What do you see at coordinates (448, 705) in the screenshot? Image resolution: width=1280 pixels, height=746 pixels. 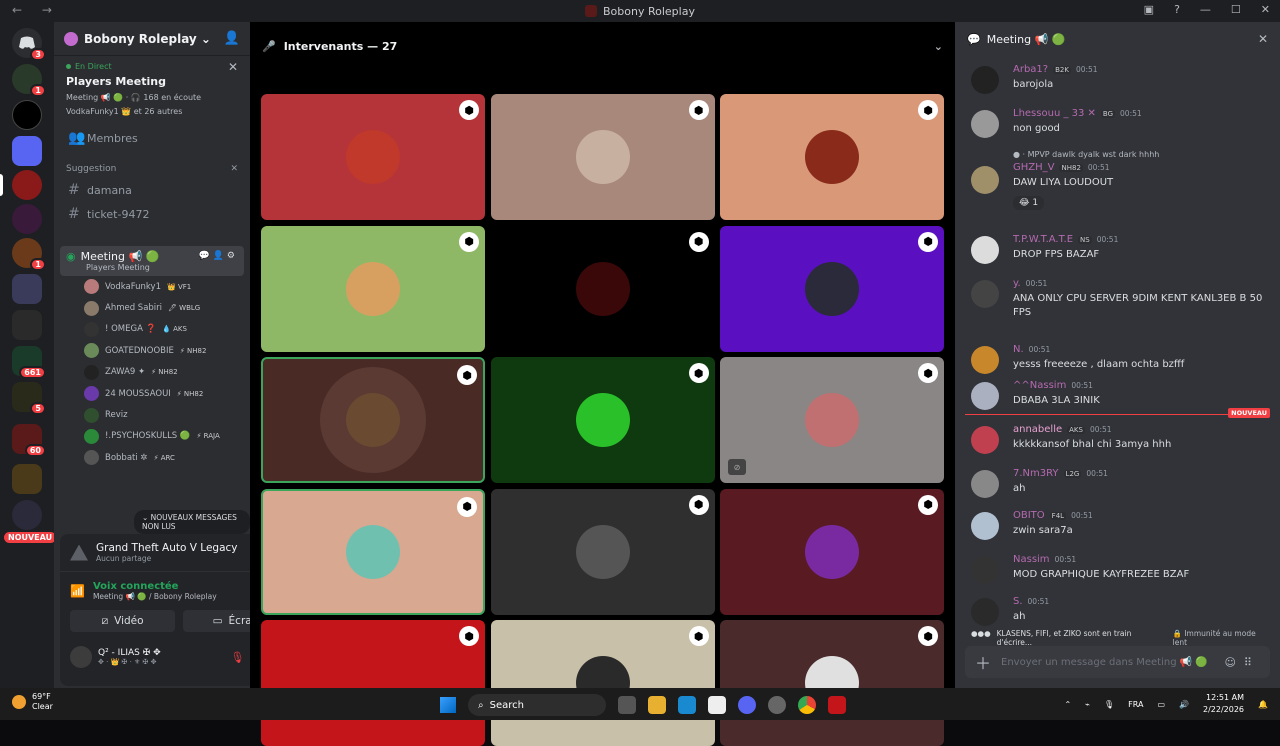 I see `start-button` at bounding box center [448, 705].